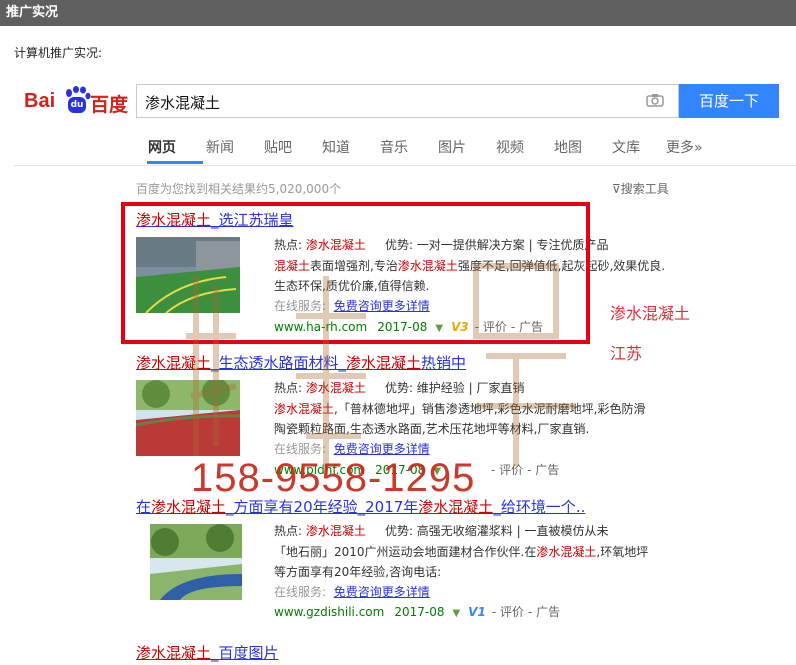  I want to click on search-tools: ⊽搜索工具, so click(640, 188).